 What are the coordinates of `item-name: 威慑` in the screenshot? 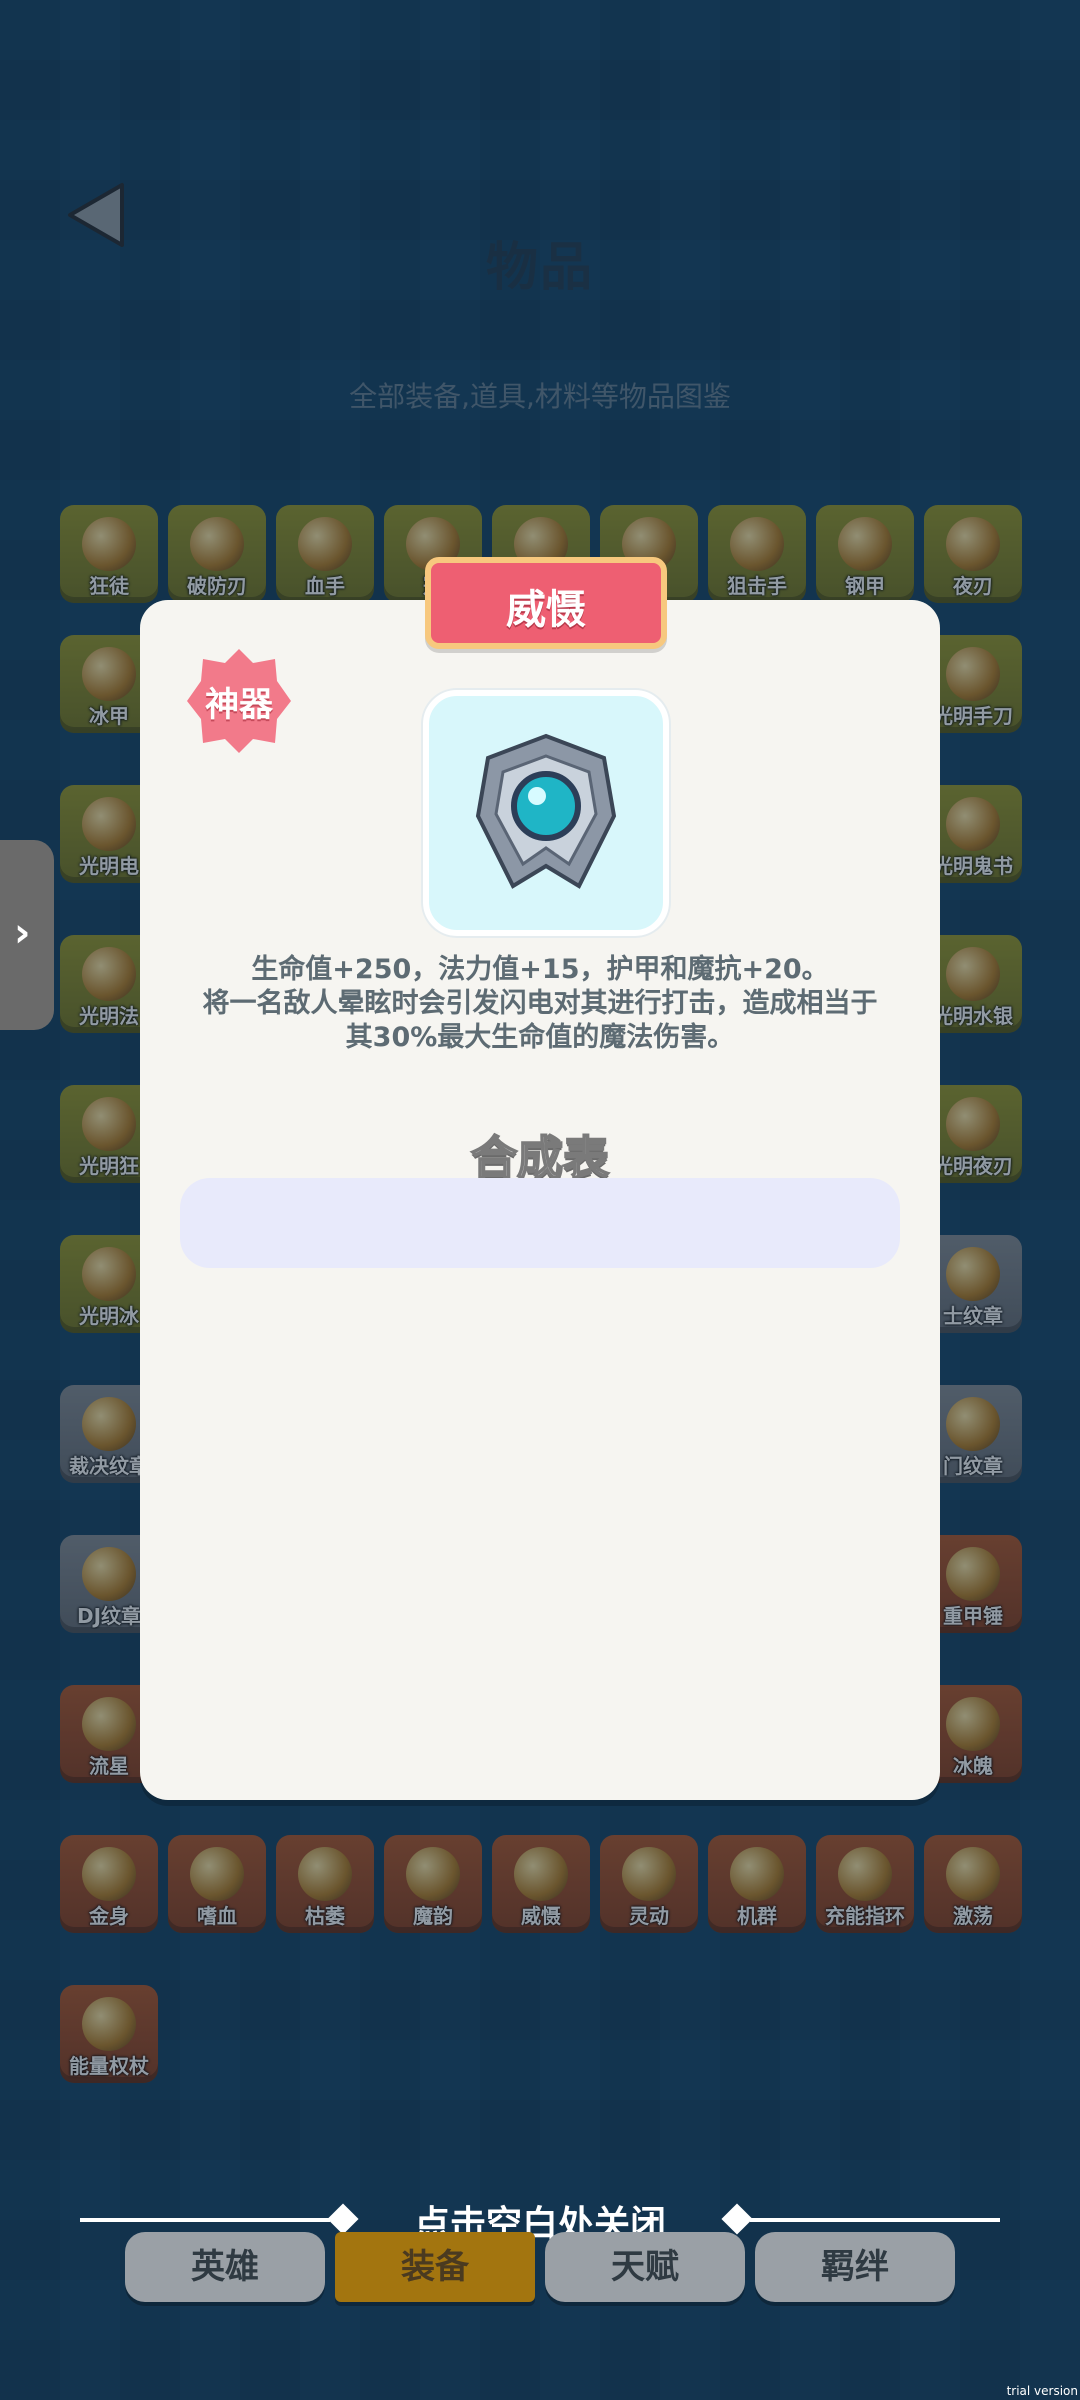 It's located at (546, 610).